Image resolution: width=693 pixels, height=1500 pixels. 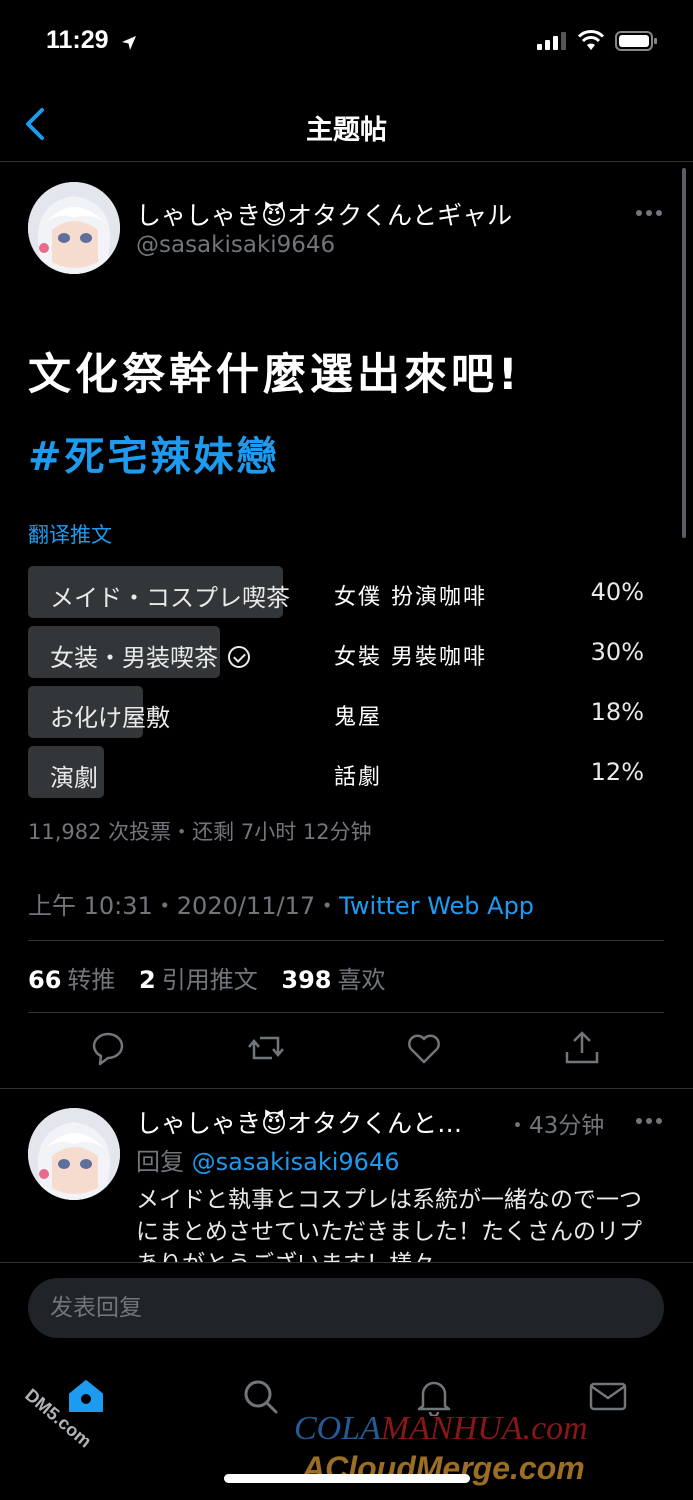 What do you see at coordinates (361, 980) in the screenshot?
I see `likes-label: 喜欢` at bounding box center [361, 980].